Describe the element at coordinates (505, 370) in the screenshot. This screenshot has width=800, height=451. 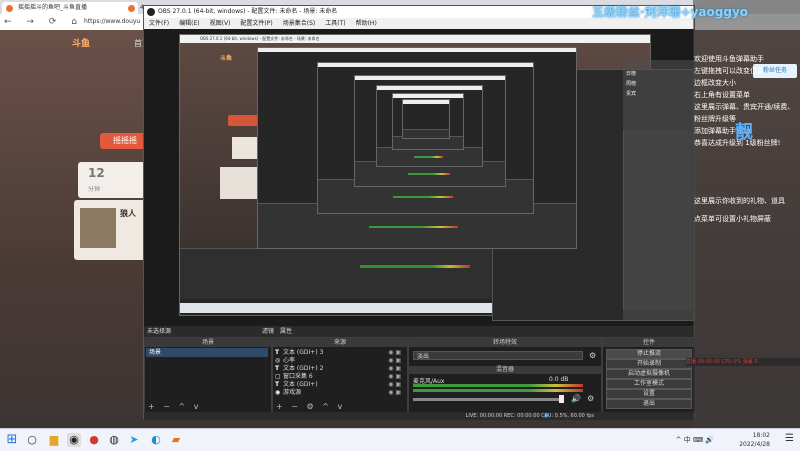
I see `mixer-title: 混音器` at that location.